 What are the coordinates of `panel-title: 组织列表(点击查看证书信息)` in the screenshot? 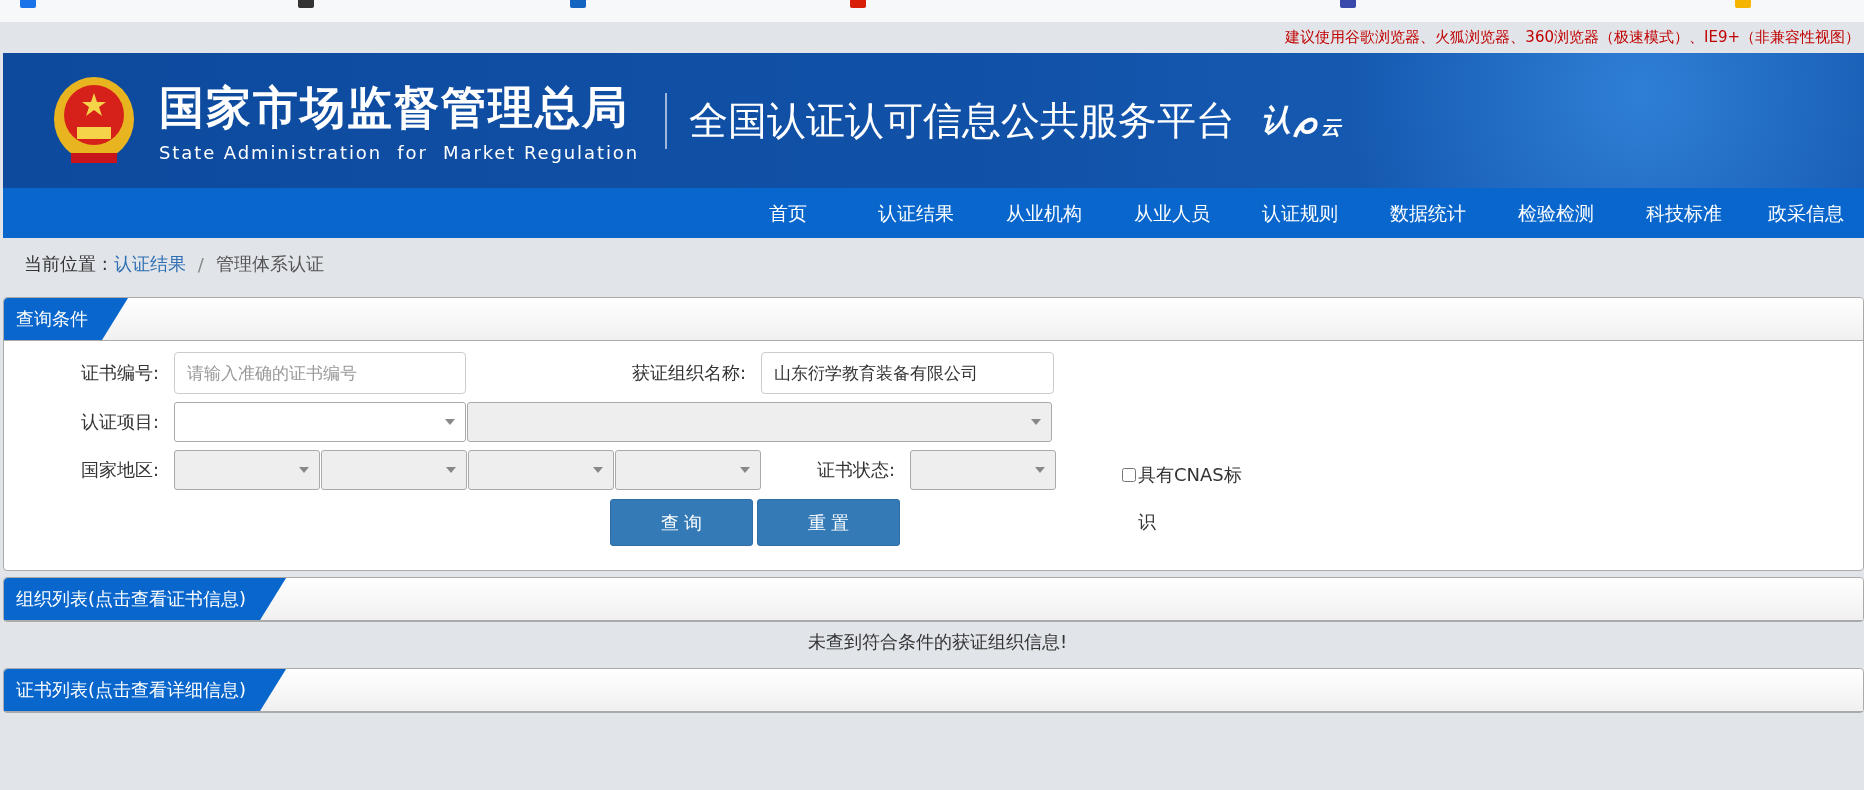 It's located at (145, 599).